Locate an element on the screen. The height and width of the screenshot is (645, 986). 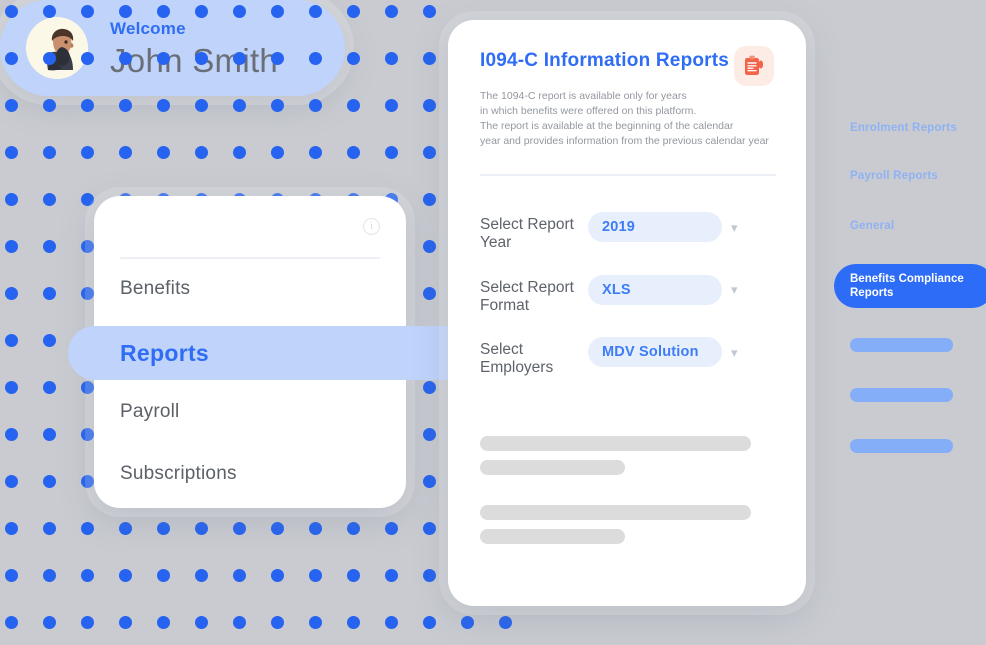
sidebar-item-reports-label: Reports is located at coordinates (165, 352).